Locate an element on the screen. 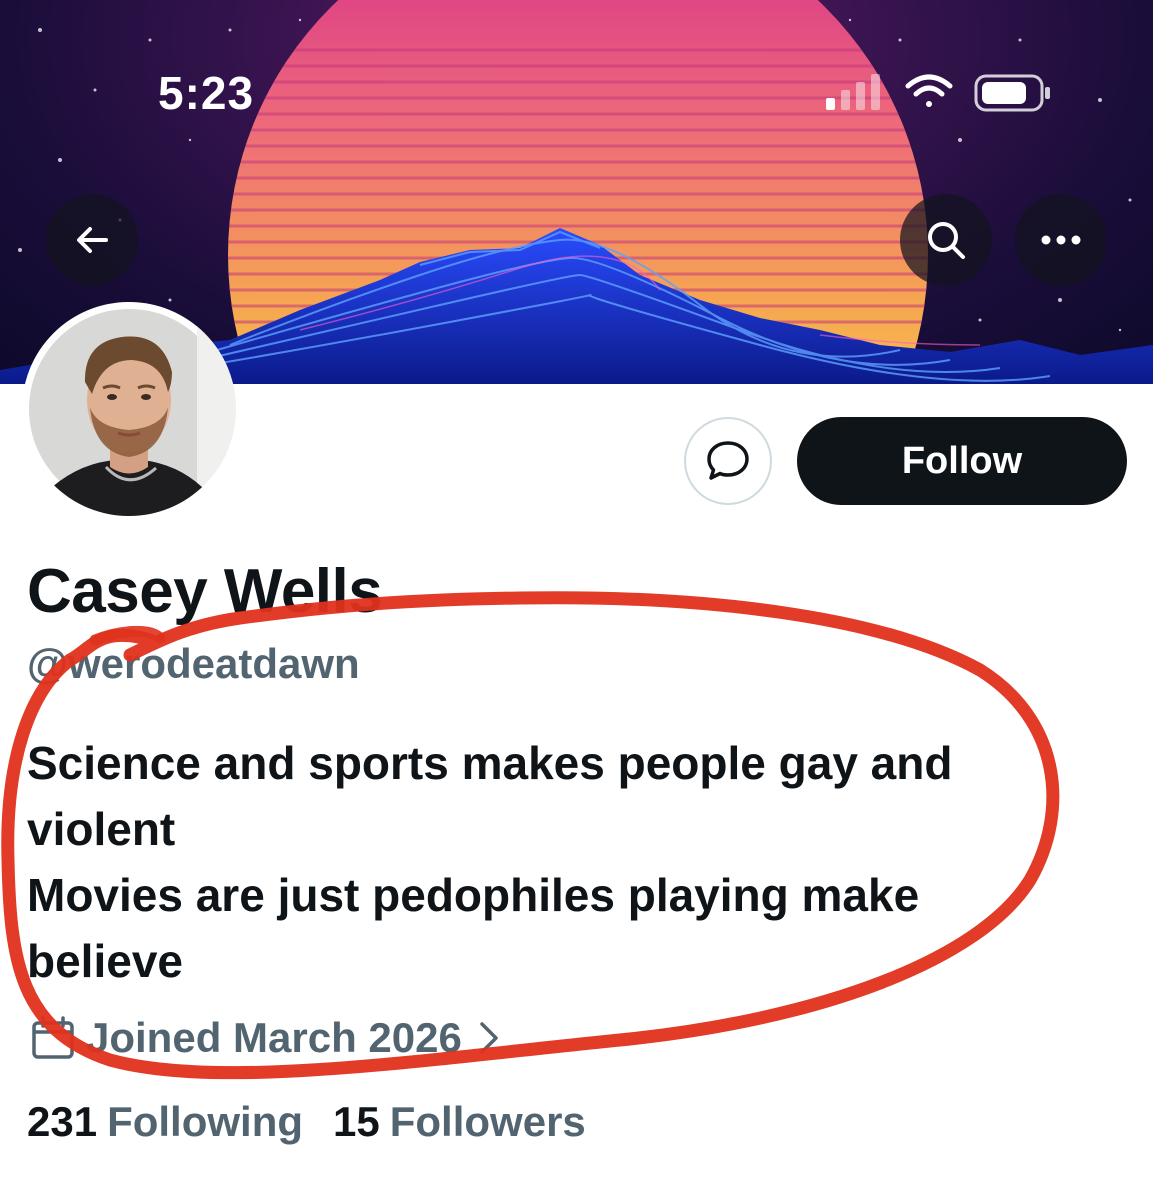  follow-stats: 231 Following 15 Followers is located at coordinates (306, 1122).